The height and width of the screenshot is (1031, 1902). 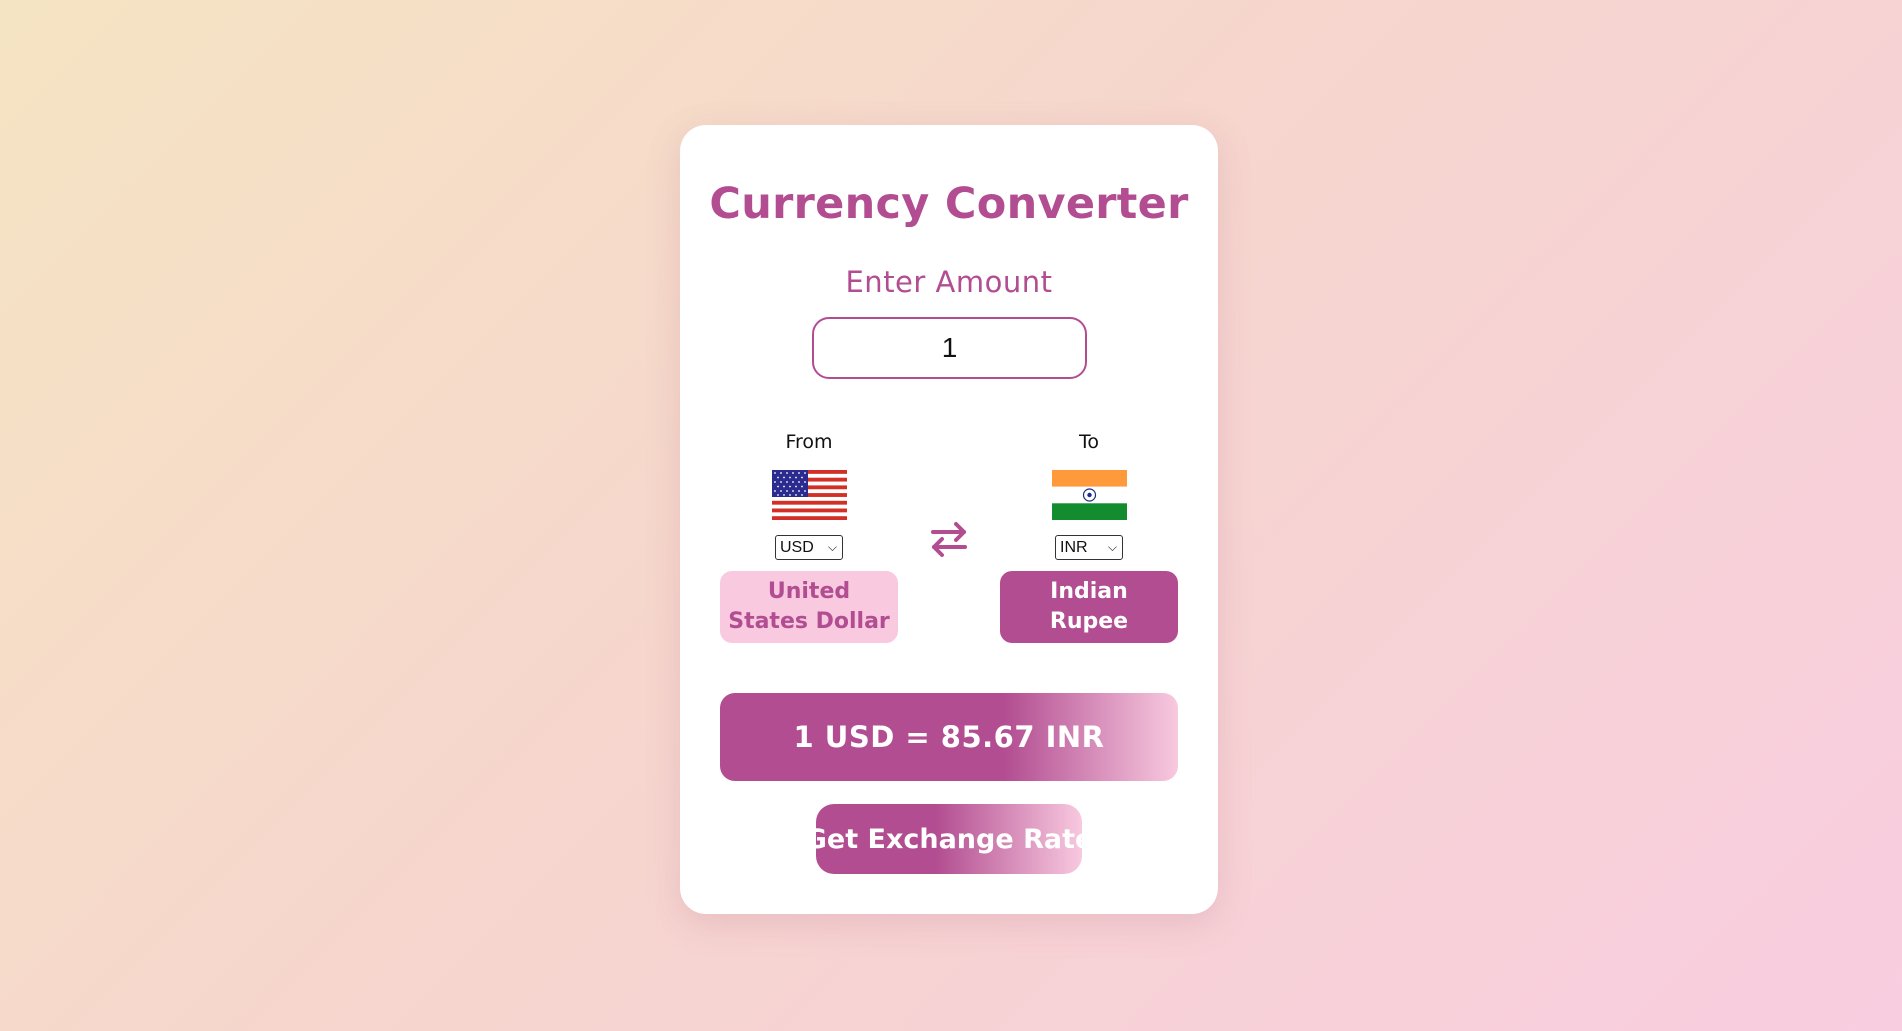 I want to click on from-currency-select: USD ⌵, so click(x=809, y=547).